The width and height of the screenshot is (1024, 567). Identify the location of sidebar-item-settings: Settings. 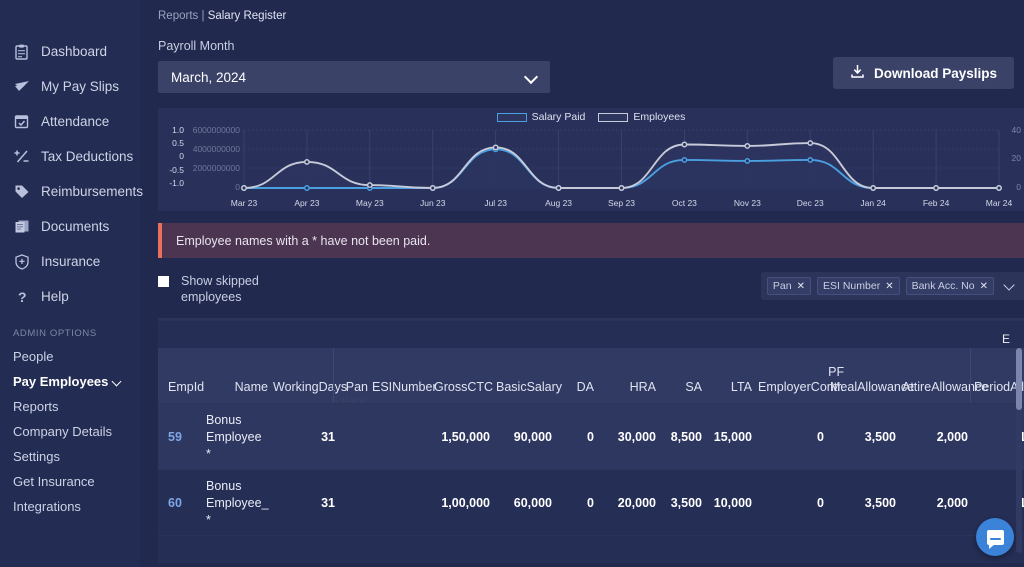
(70, 456).